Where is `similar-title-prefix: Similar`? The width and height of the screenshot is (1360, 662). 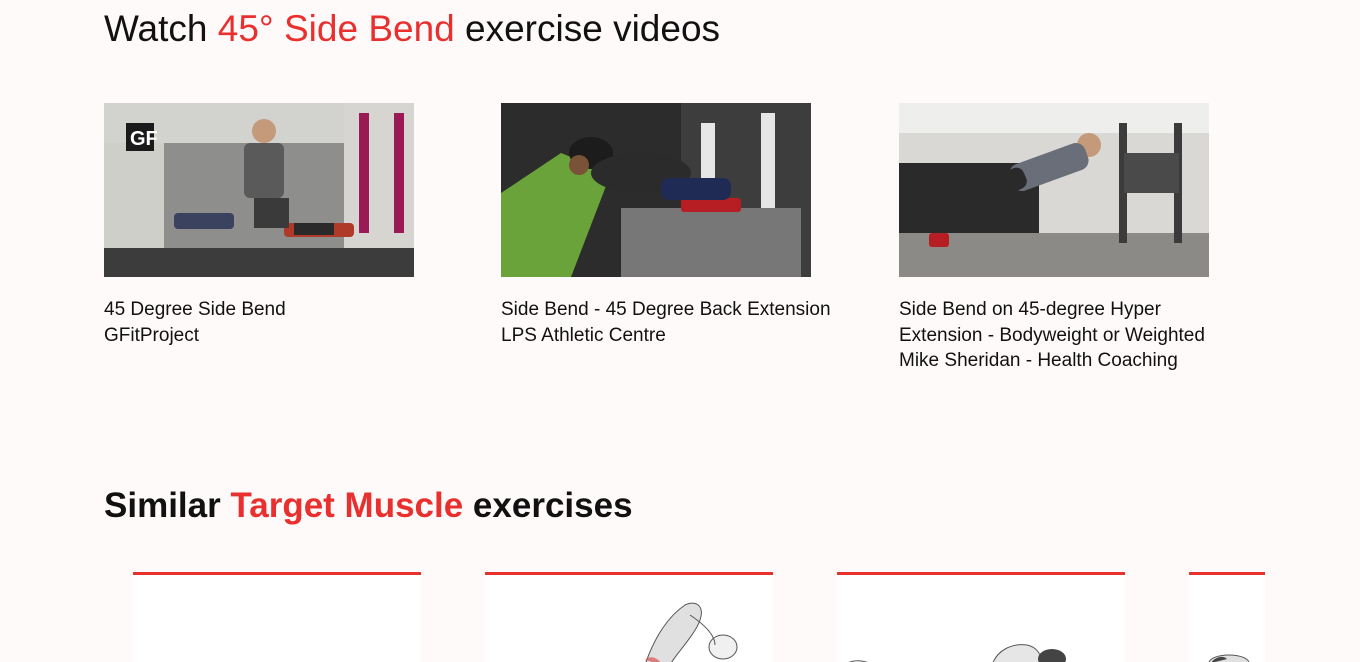
similar-title-prefix: Similar is located at coordinates (167, 505).